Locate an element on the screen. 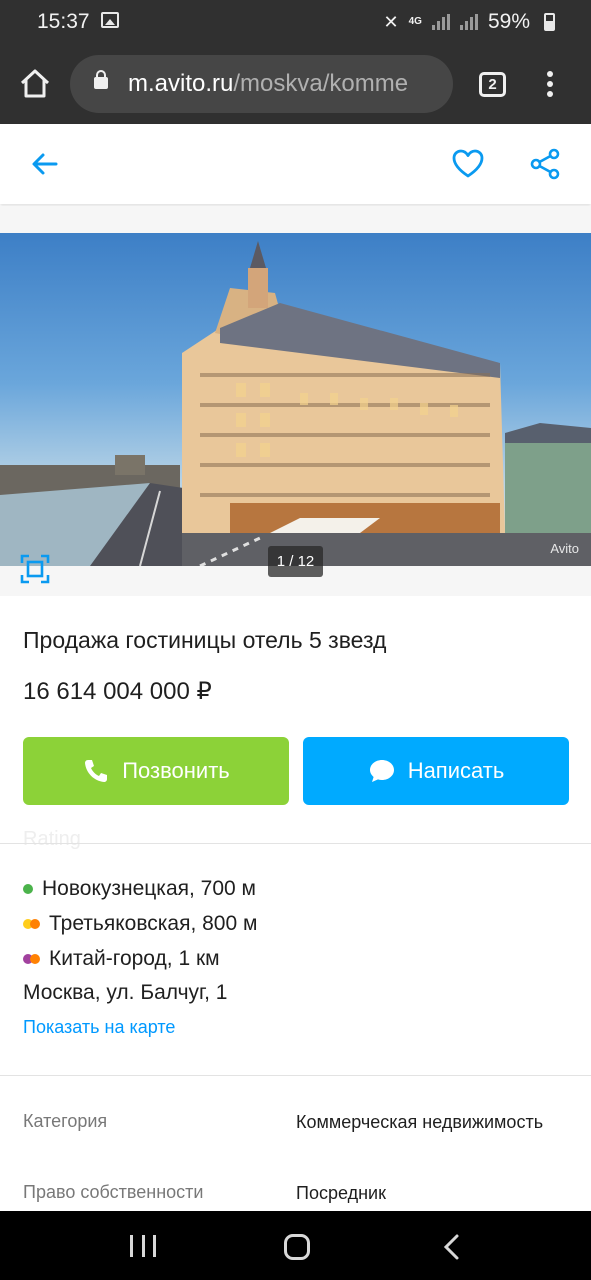 The image size is (591, 1280). address-bar: m.avito.ru/moskva/komme is located at coordinates (261, 84).